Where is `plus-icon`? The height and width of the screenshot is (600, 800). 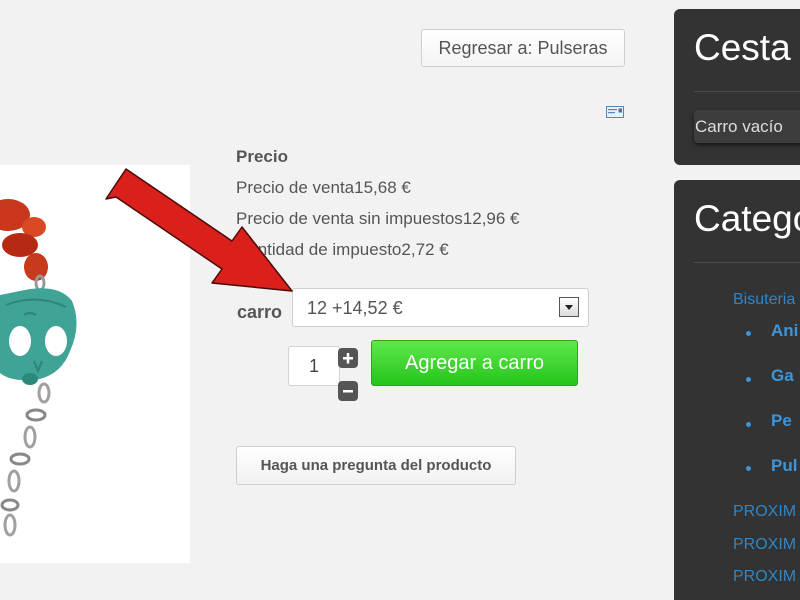 plus-icon is located at coordinates (348, 358).